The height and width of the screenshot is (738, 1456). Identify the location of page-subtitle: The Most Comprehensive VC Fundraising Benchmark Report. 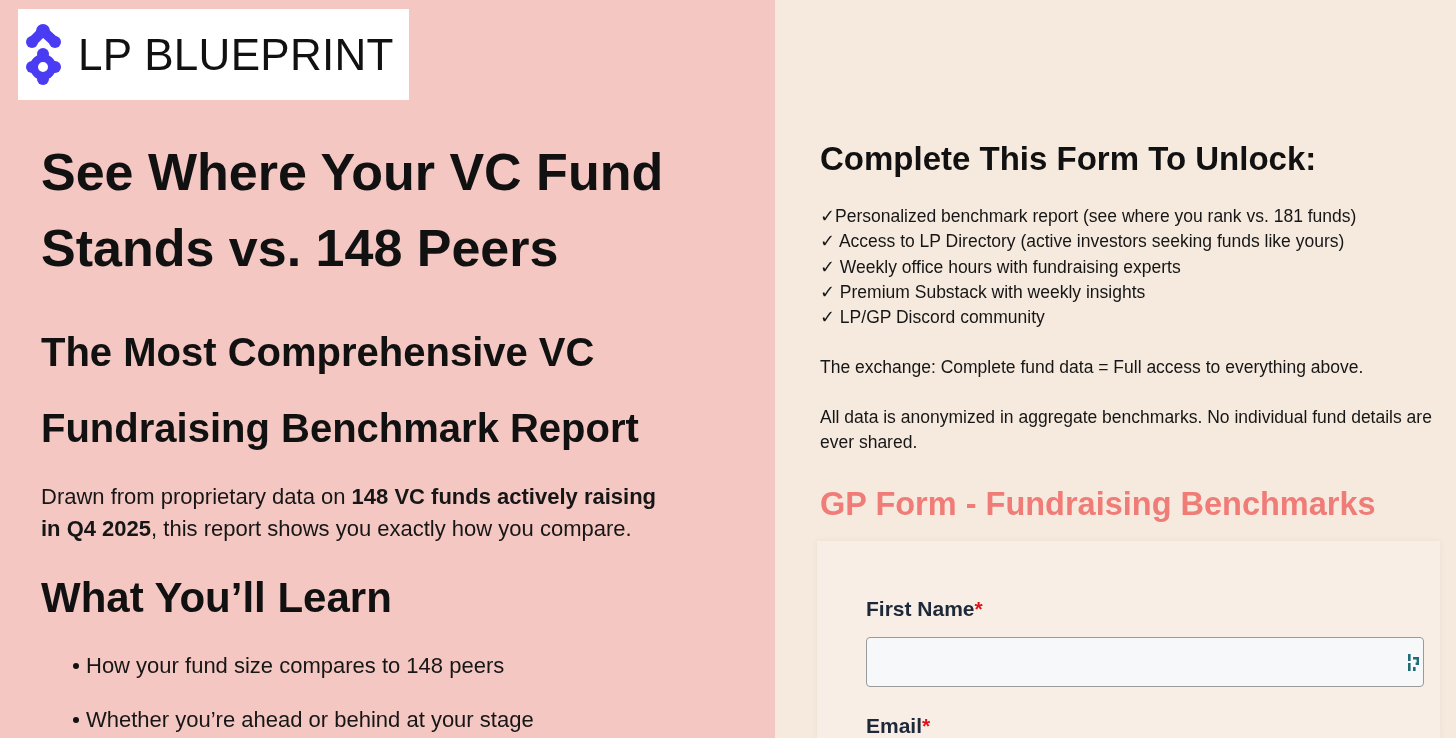
(340, 390).